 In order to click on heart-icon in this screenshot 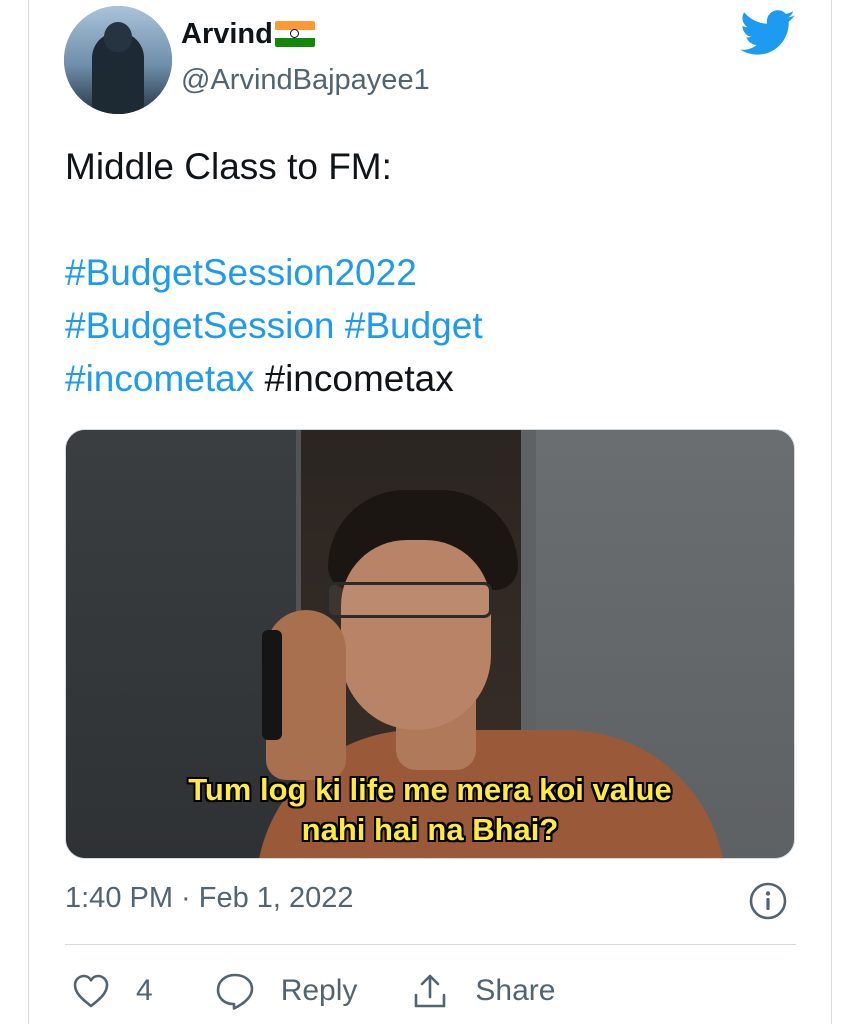, I will do `click(91, 991)`.